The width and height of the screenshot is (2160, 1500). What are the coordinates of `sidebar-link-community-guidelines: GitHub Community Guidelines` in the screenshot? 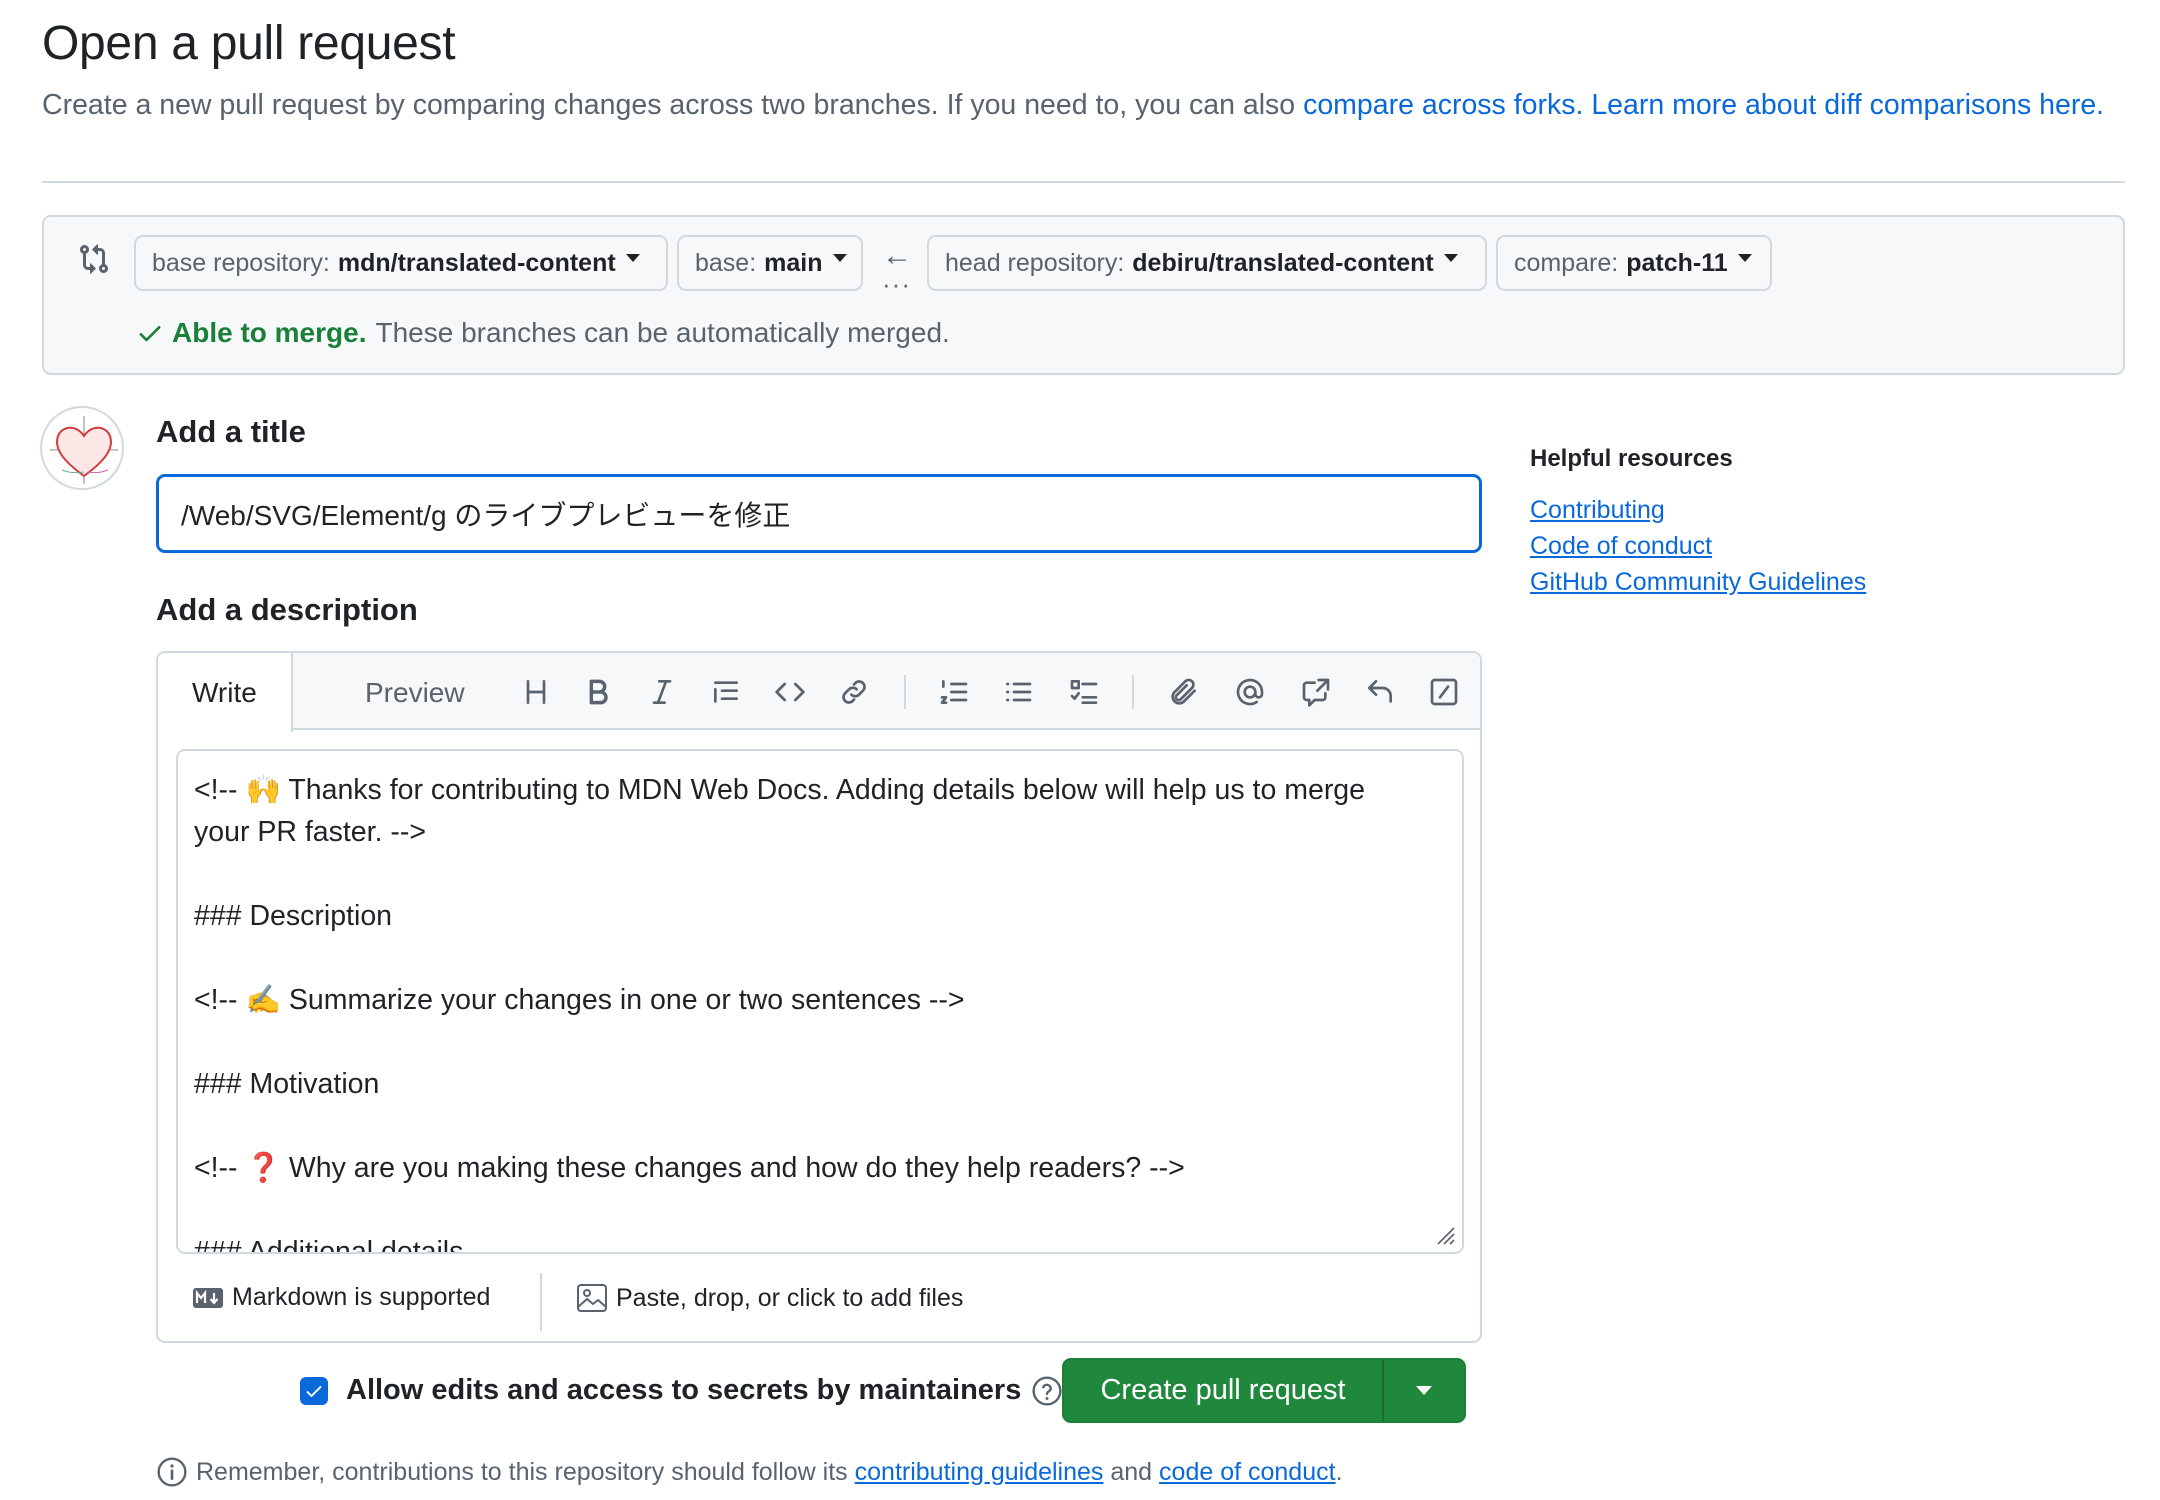 It's located at (1698, 582).